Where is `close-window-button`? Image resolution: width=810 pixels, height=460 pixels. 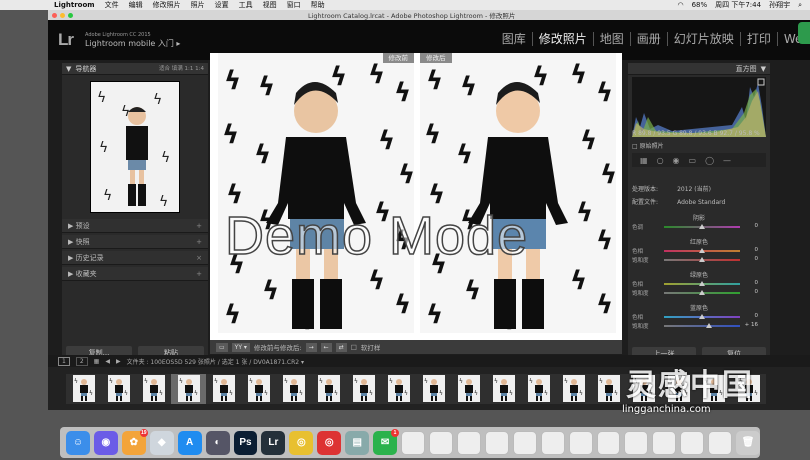
close-window-button is located at coordinates (54, 15).